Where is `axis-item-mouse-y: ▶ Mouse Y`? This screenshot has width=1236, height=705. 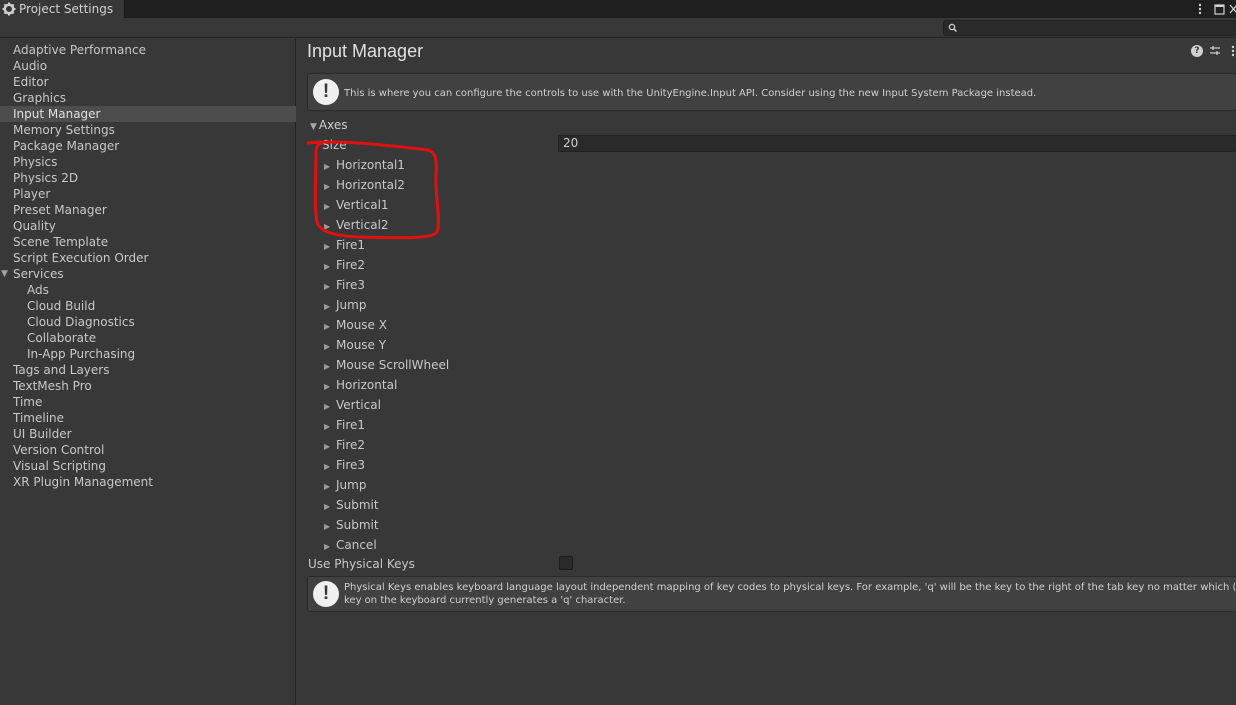 axis-item-mouse-y: ▶ Mouse Y is located at coordinates (386, 345).